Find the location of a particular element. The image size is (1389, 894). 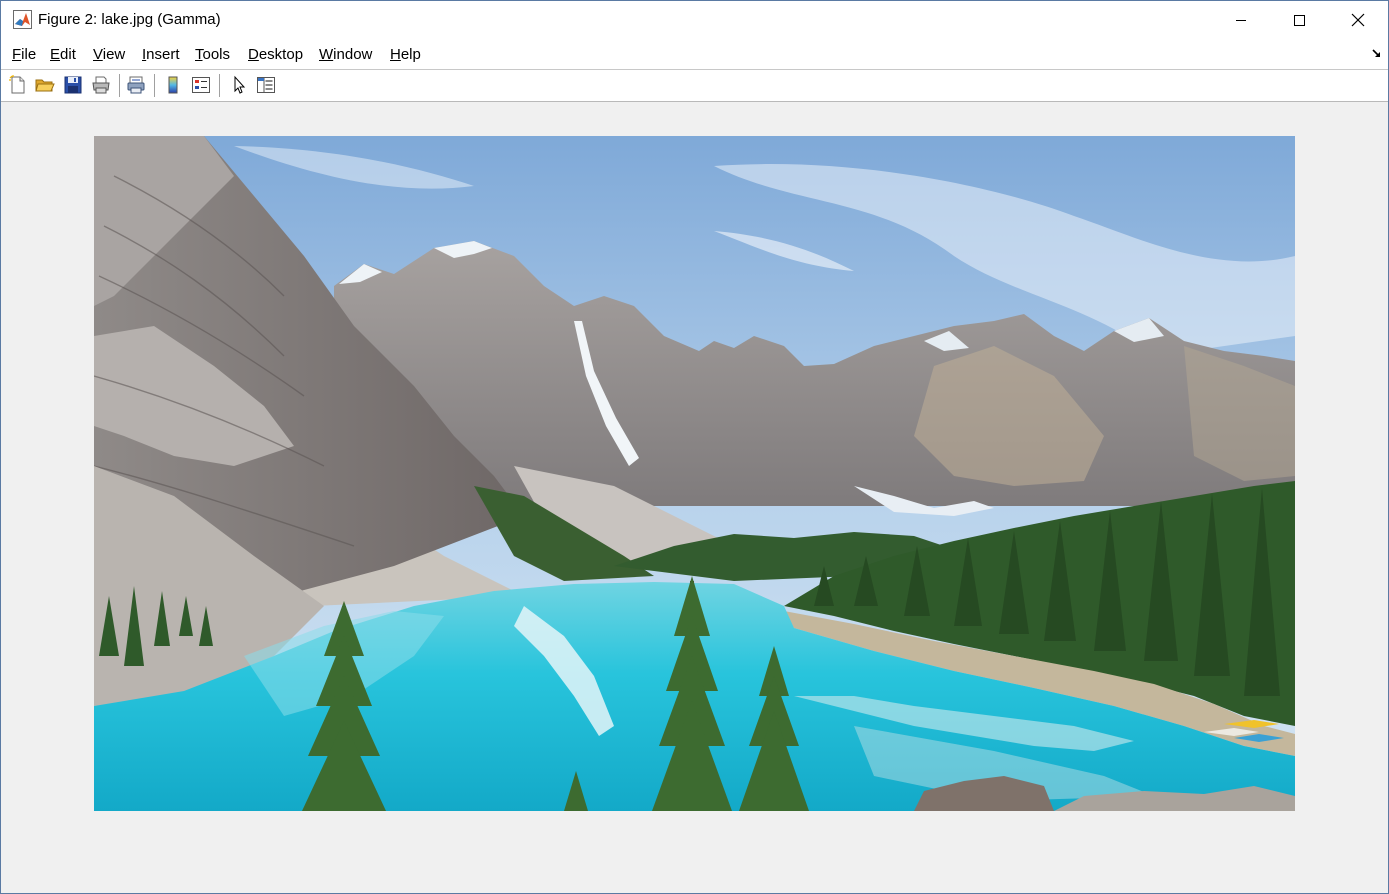

menu-help: Help is located at coordinates (405, 54).